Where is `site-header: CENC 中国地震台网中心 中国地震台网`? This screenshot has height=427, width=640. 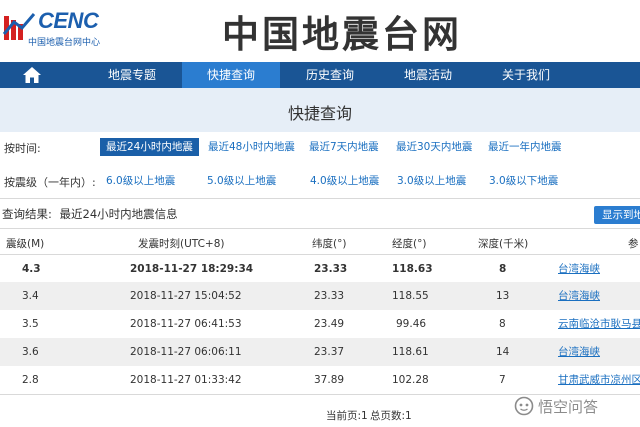
site-header: CENC 中国地震台网中心 中国地震台网 is located at coordinates (320, 31).